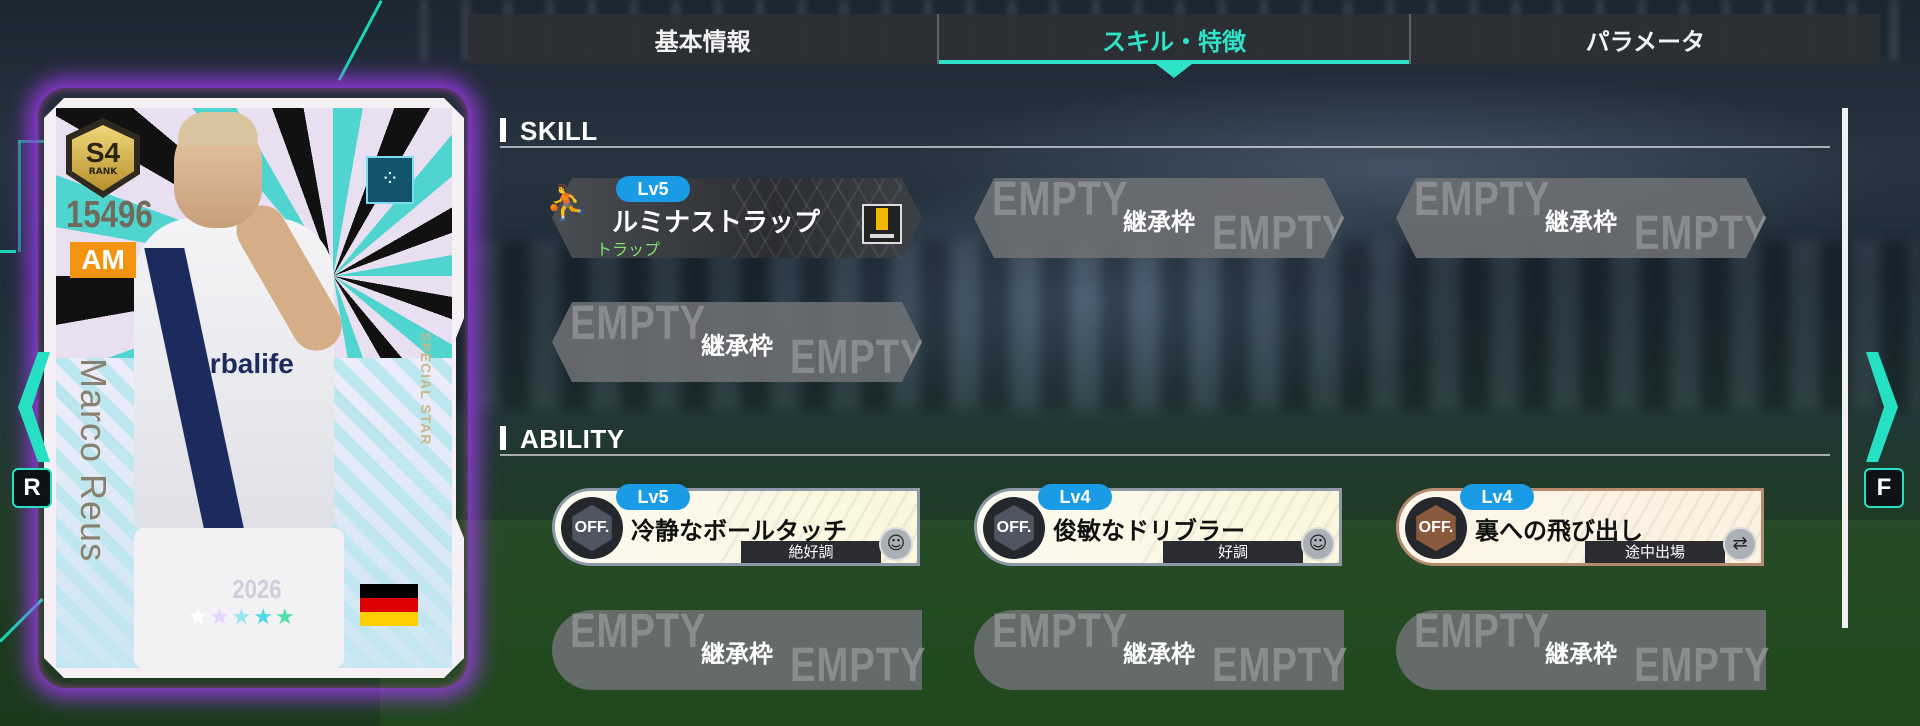  I want to click on jersey-sponsor: Herbalife, so click(234, 363).